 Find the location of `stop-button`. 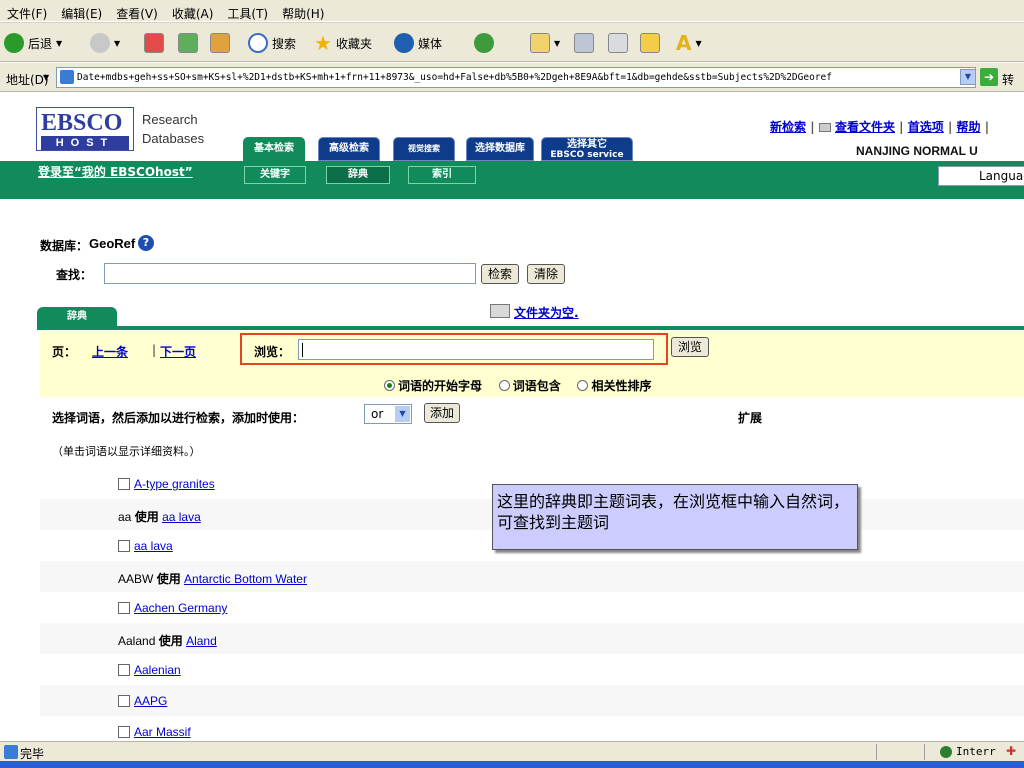

stop-button is located at coordinates (154, 43).